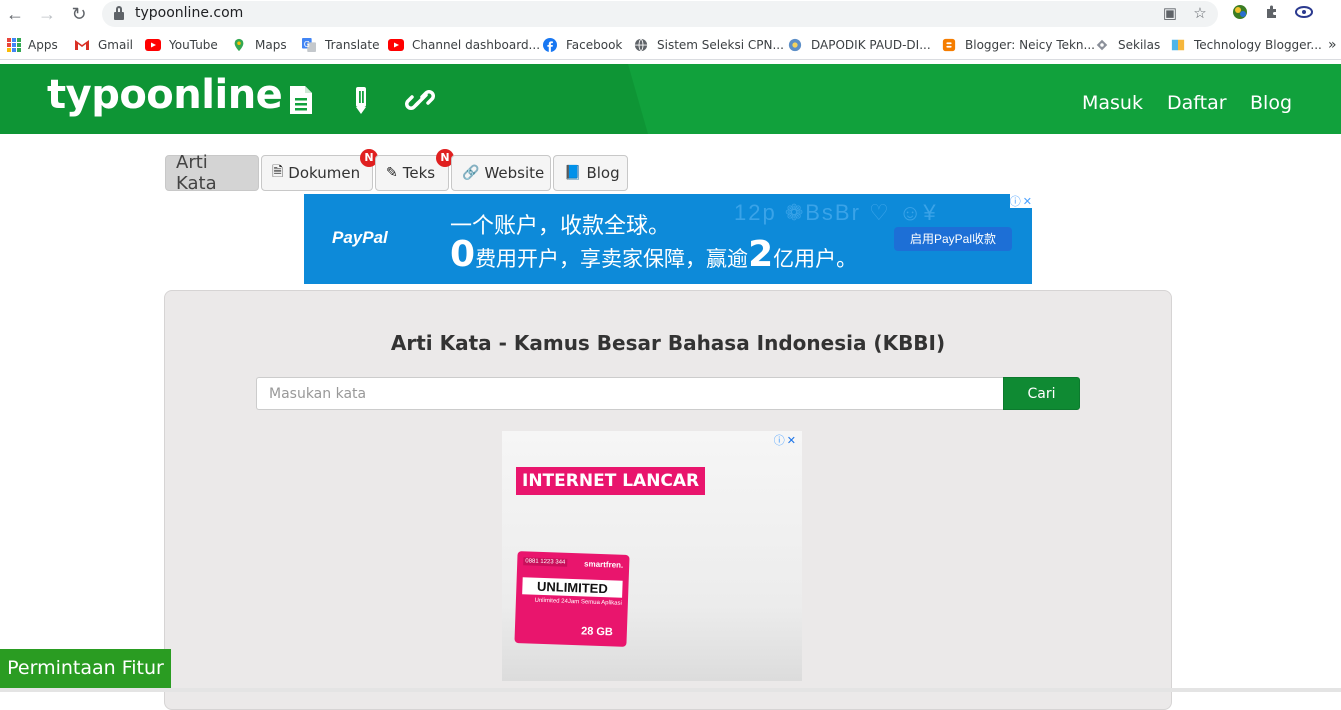 Image resolution: width=1341 pixels, height=710 pixels. I want to click on bookmark-sekilas: Sekilas, so click(1127, 45).